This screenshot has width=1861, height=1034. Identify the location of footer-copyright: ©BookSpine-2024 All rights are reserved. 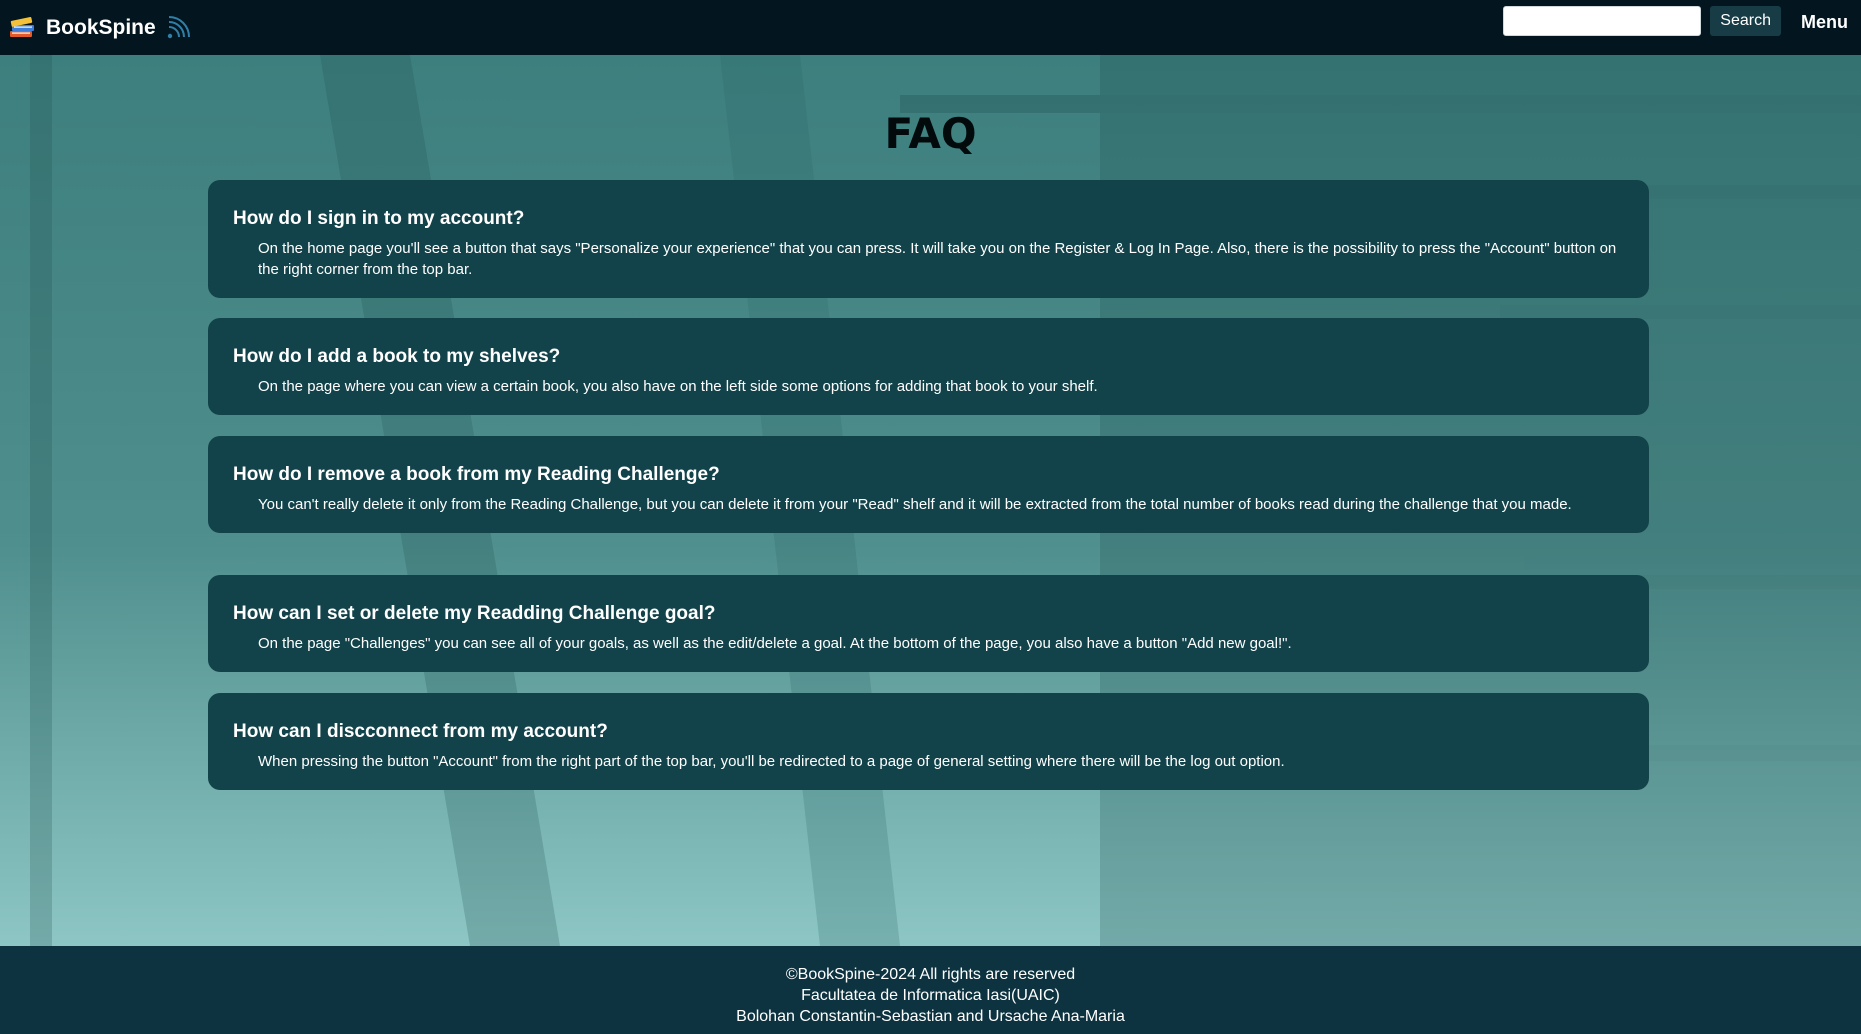
(930, 974).